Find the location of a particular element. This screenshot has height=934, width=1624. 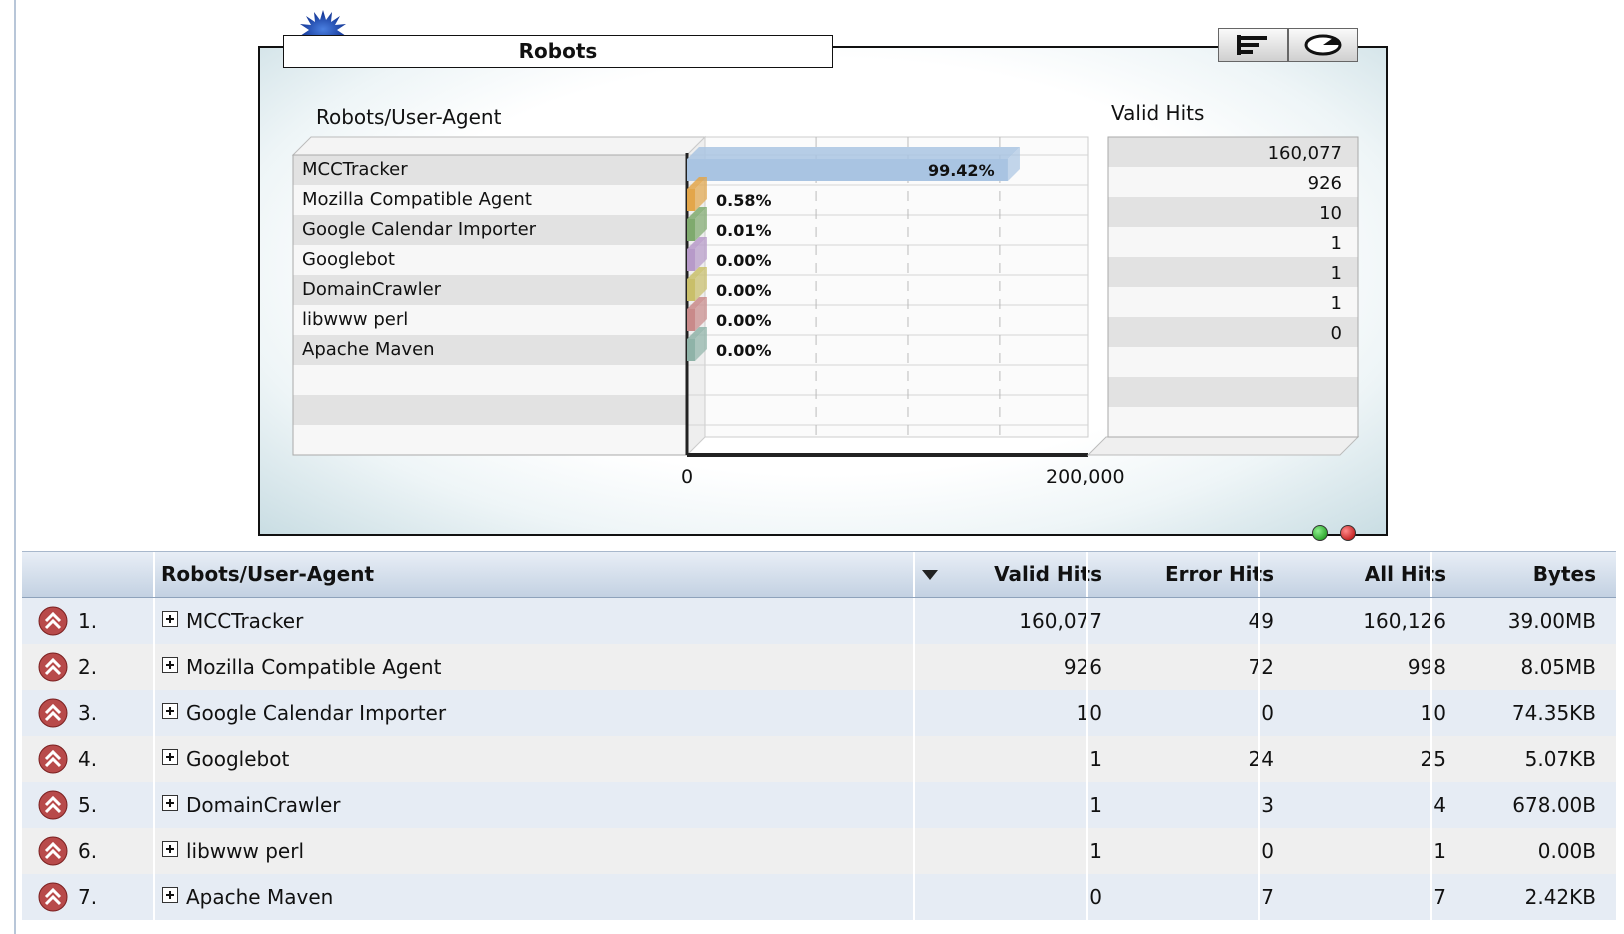

error-hits-value: 3 is located at coordinates (1267, 805).